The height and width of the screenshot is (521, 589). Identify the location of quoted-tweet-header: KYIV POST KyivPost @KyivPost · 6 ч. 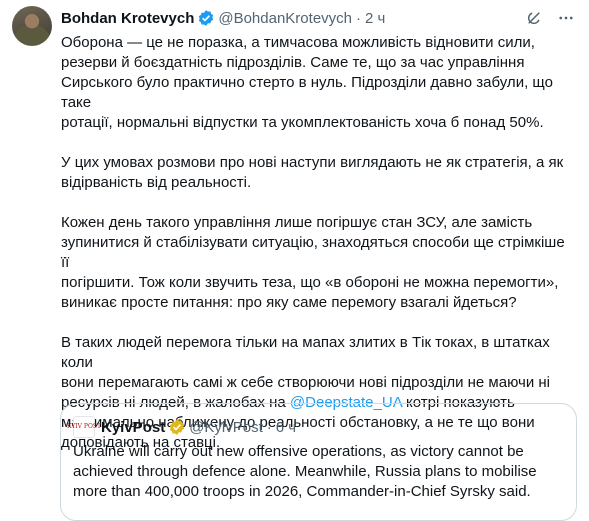
(182, 427).